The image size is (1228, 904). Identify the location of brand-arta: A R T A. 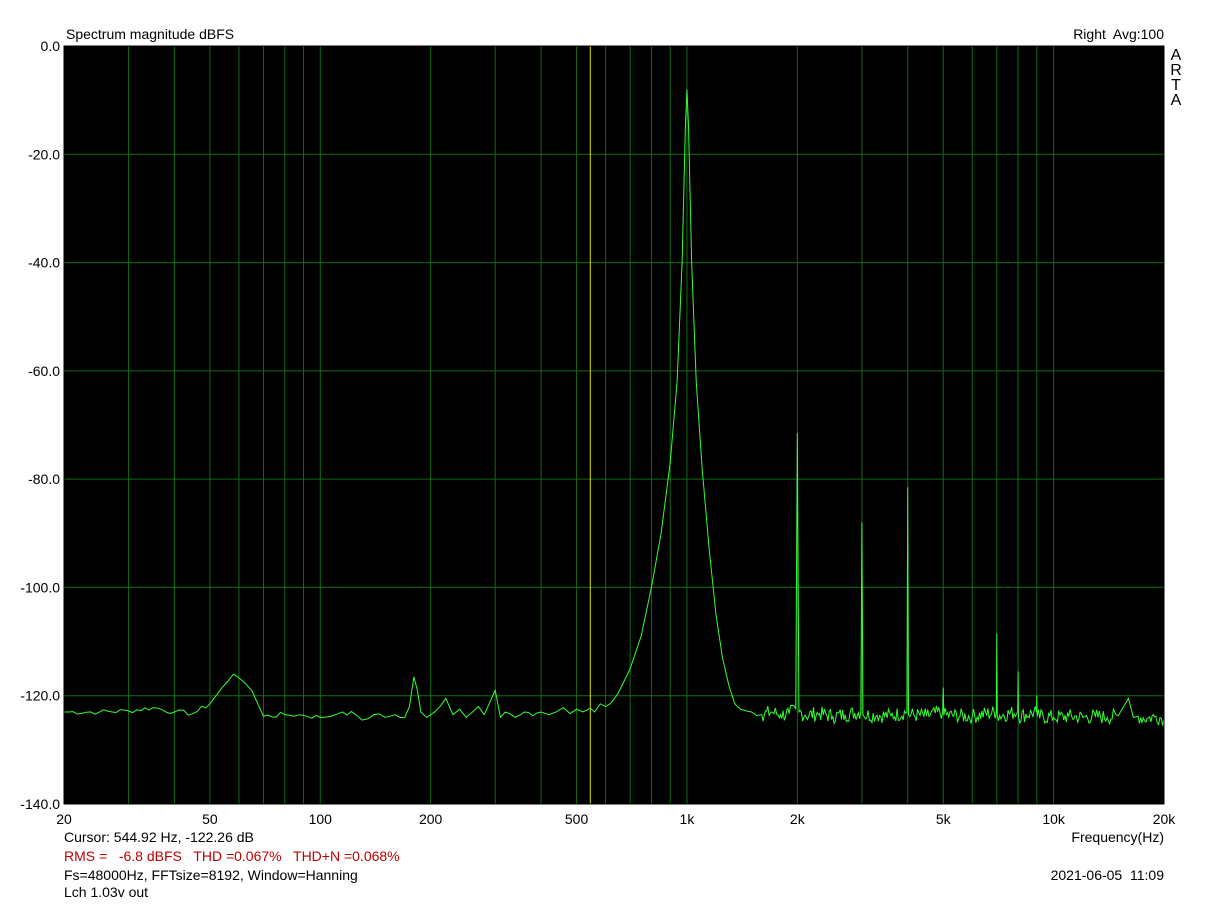
(1176, 78).